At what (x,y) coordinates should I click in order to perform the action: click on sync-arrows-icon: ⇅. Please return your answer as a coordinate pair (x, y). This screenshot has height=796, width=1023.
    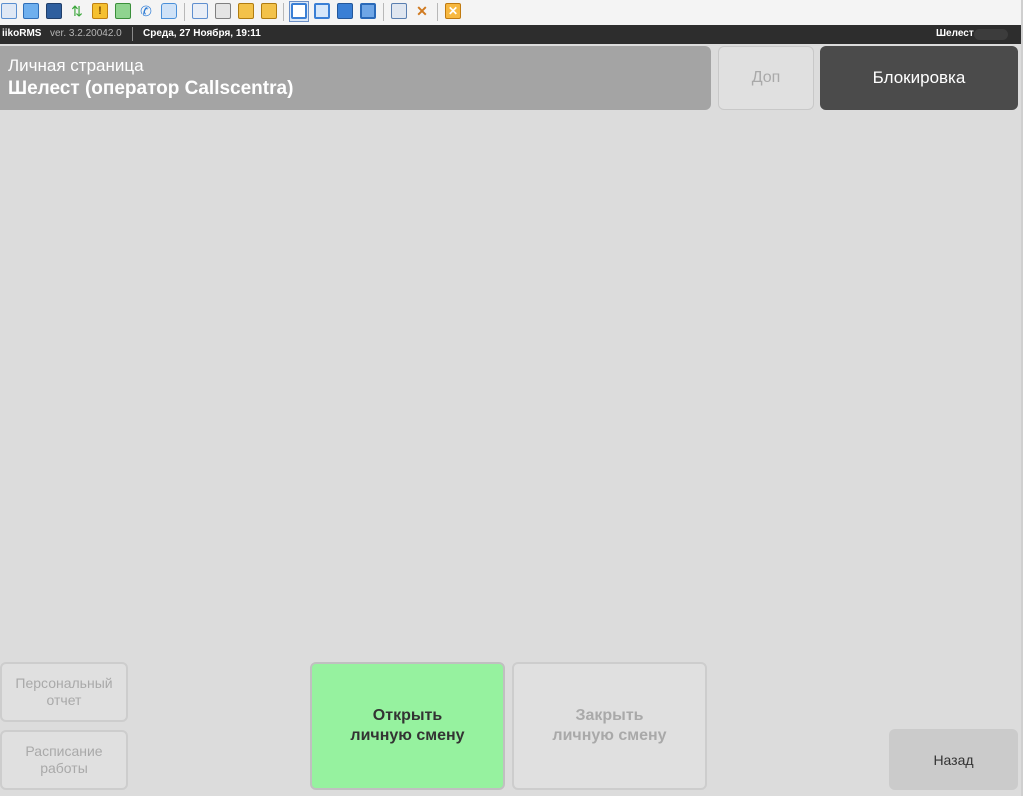
    Looking at the image, I should click on (77, 11).